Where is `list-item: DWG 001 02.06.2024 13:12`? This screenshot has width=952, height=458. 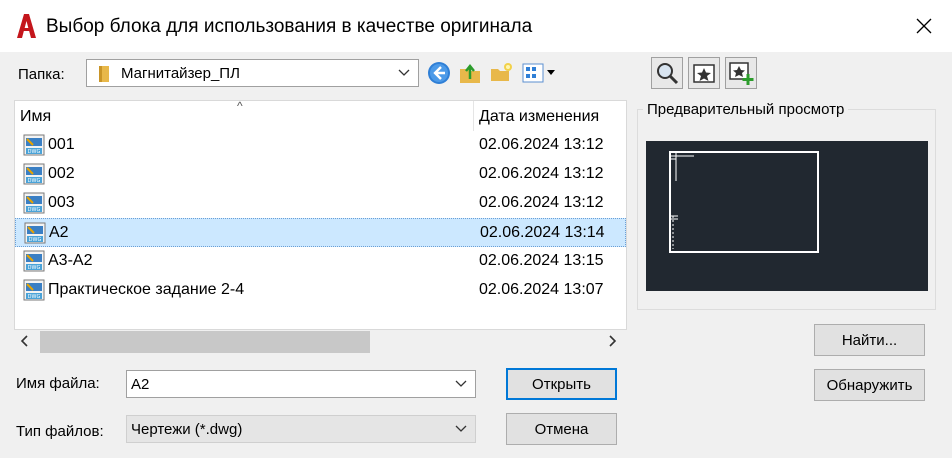
list-item: DWG 001 02.06.2024 13:12 is located at coordinates (320, 145).